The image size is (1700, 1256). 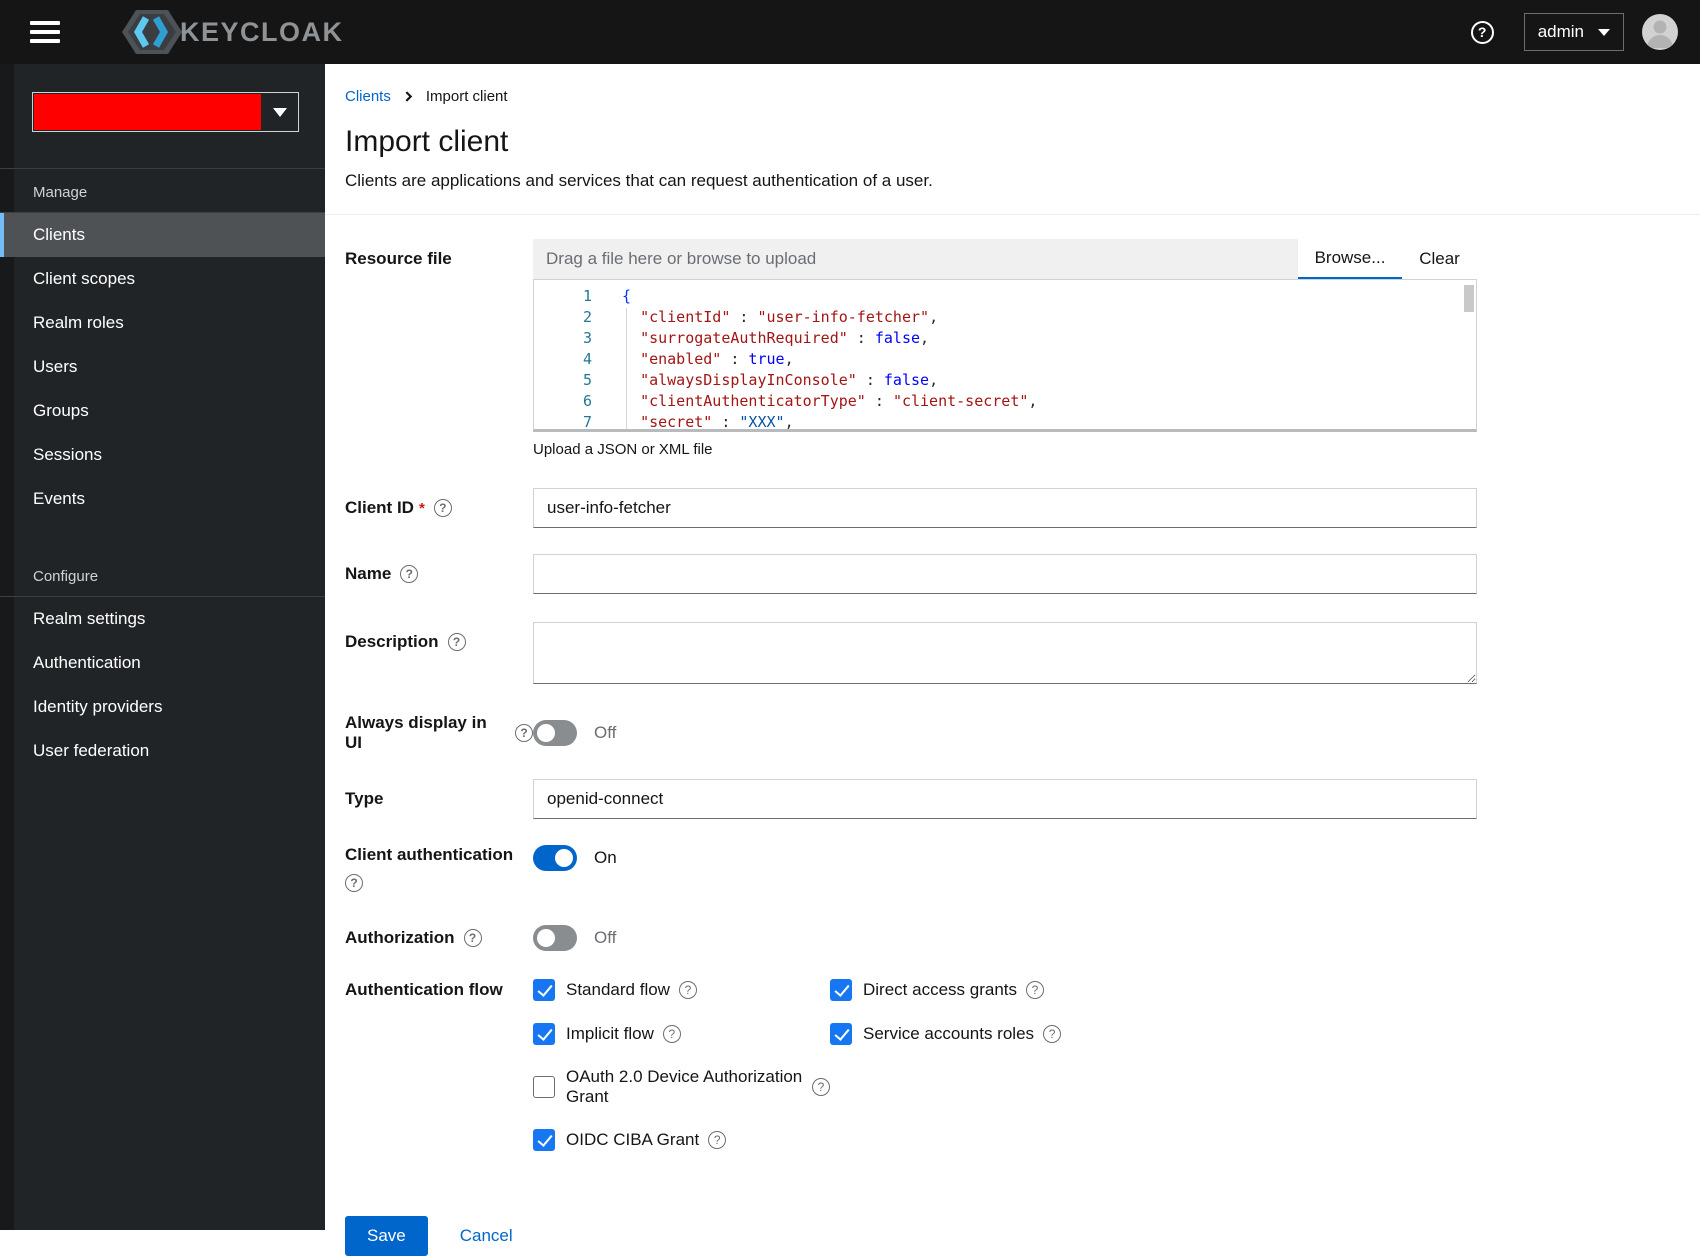 I want to click on editor-scrollbar, so click(x=1469, y=298).